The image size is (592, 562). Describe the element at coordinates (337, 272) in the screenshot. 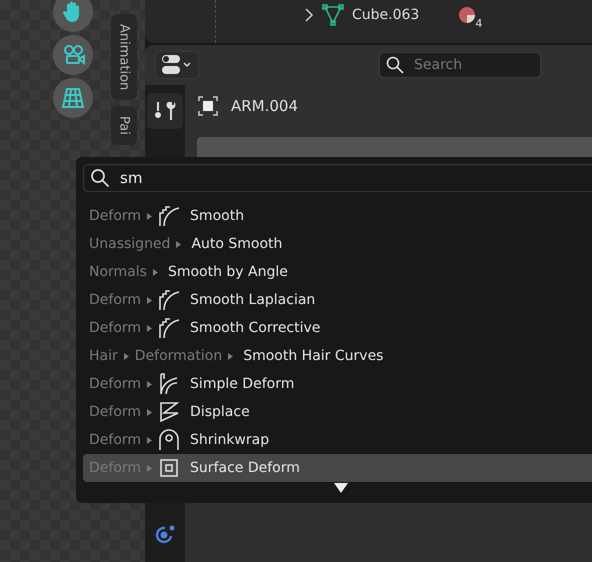

I see `menu-item: Normals Smooth by Angle` at that location.